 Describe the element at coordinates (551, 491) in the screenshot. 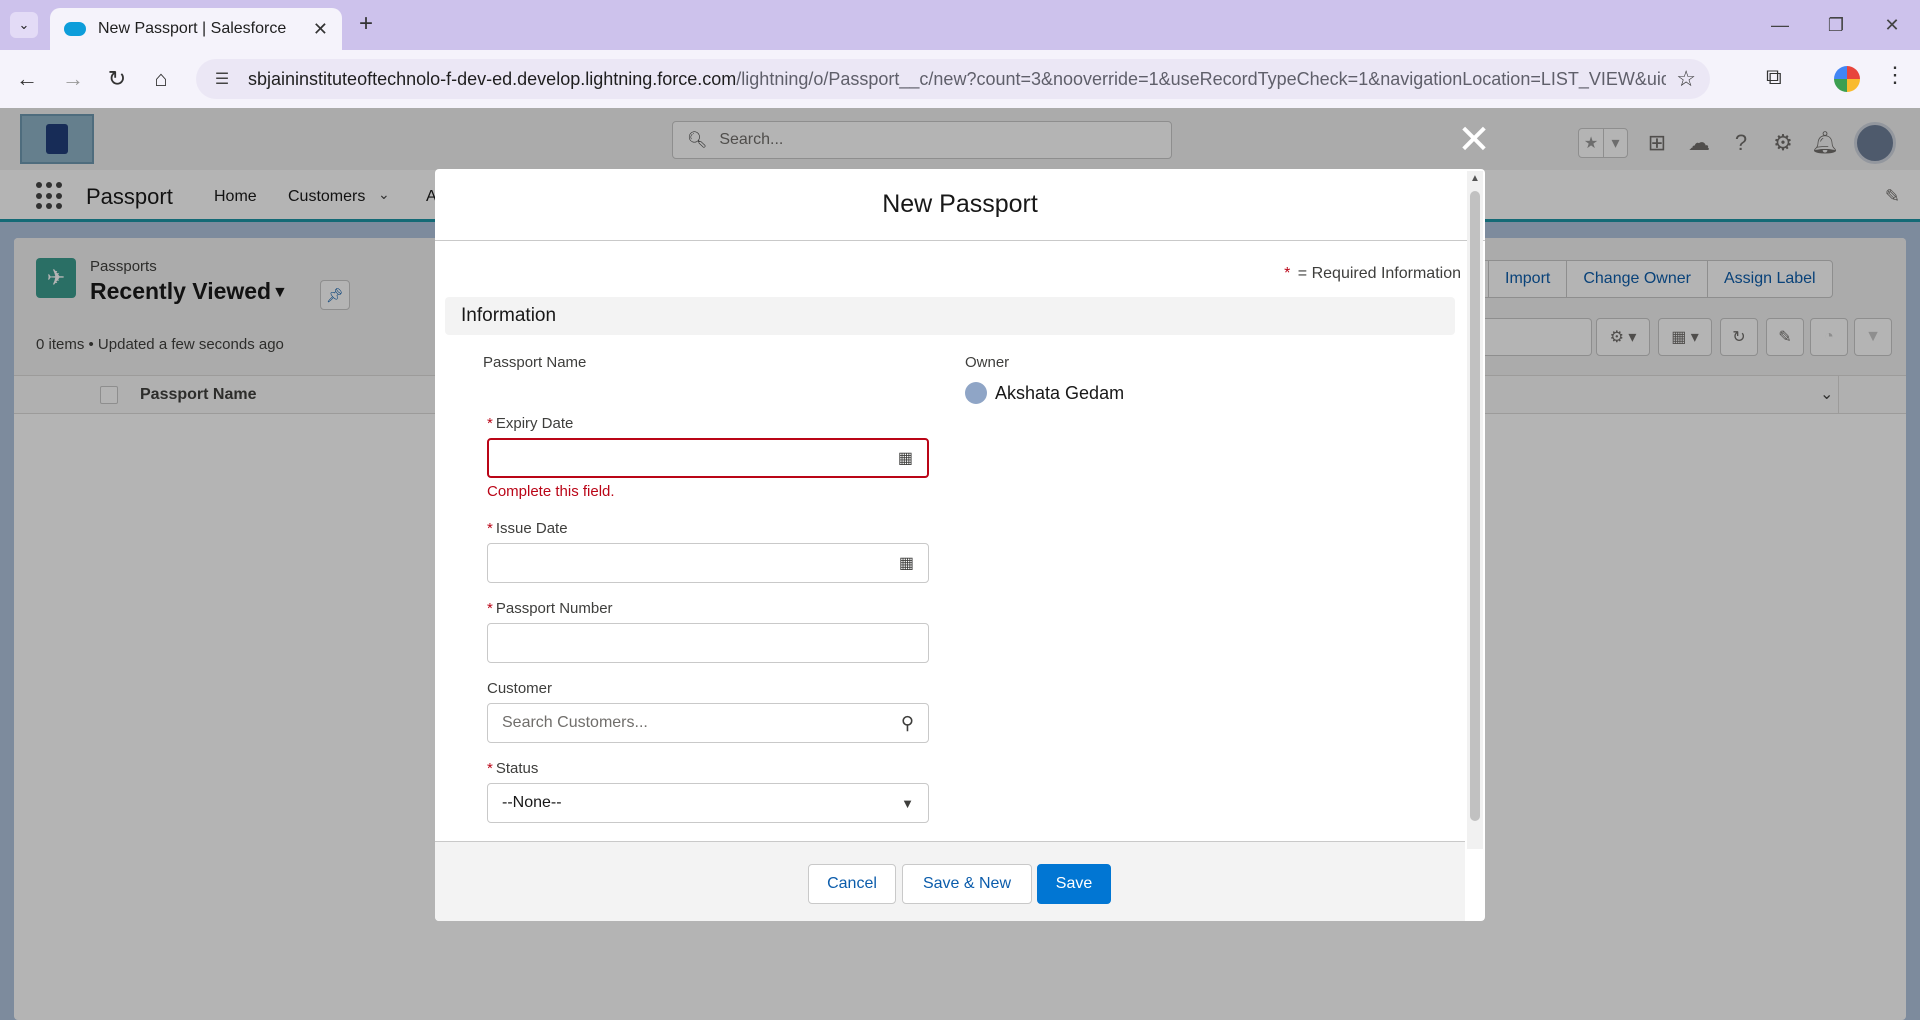

I see `expiry-date-error: Complete this field.` at that location.